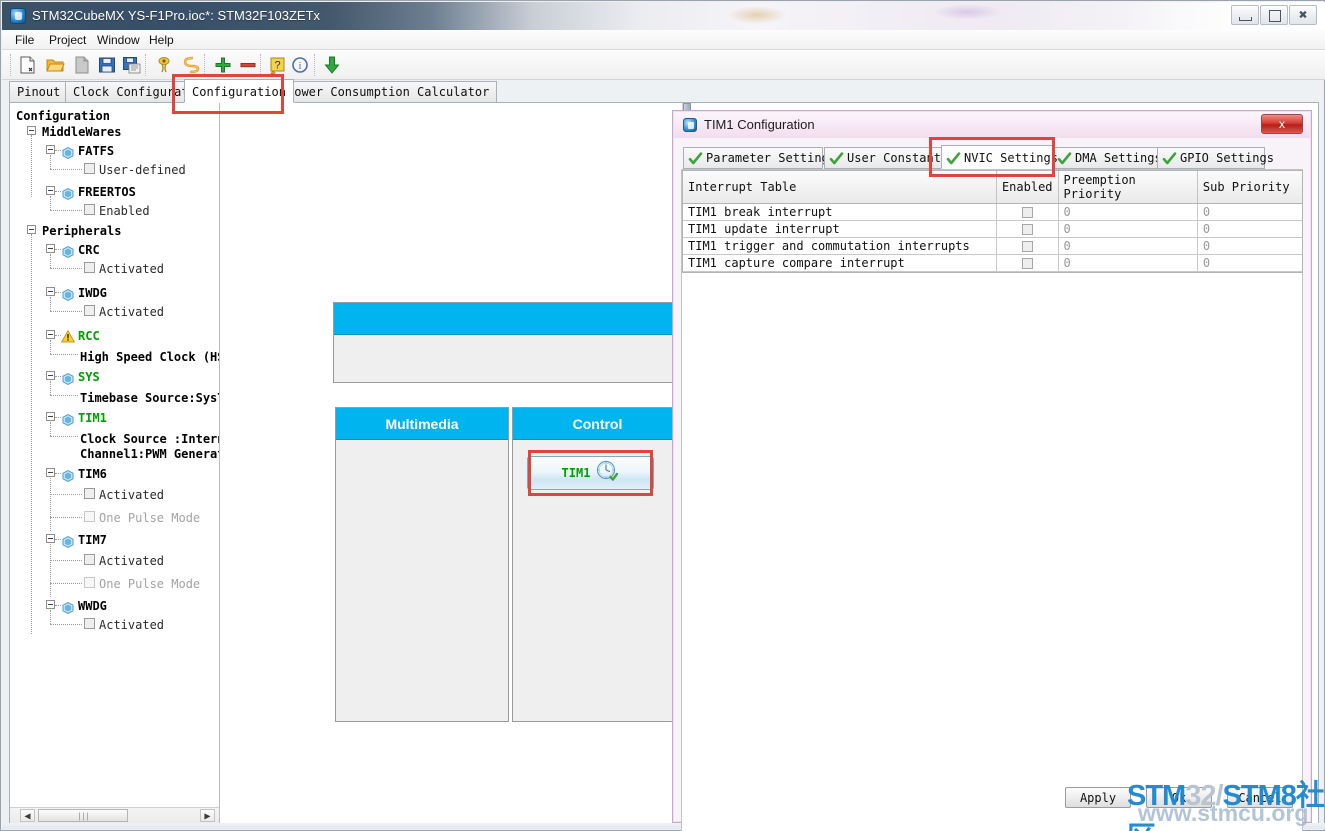 The height and width of the screenshot is (831, 1325). What do you see at coordinates (89, 336) in the screenshot?
I see `tree-node-rcc: RCC` at bounding box center [89, 336].